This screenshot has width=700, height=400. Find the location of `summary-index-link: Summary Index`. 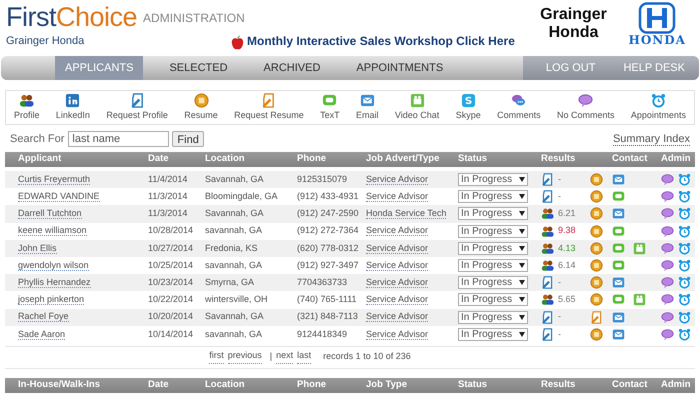

summary-index-link: Summary Index is located at coordinates (651, 139).